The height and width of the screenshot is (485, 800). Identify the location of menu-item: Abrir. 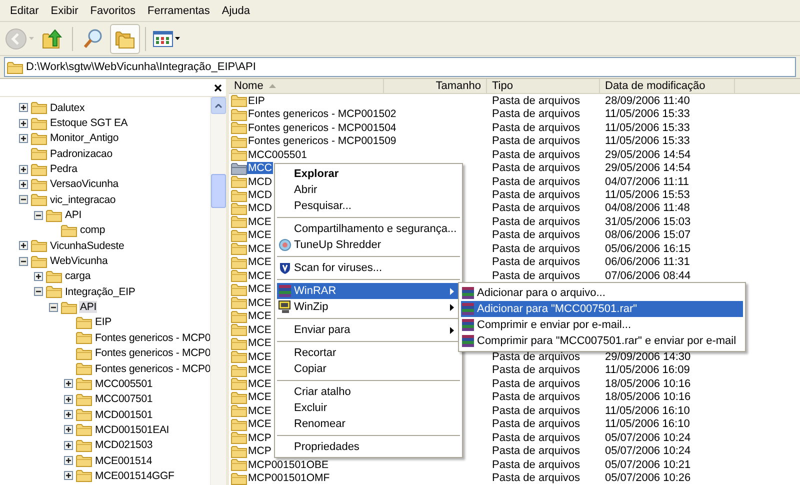
(368, 190).